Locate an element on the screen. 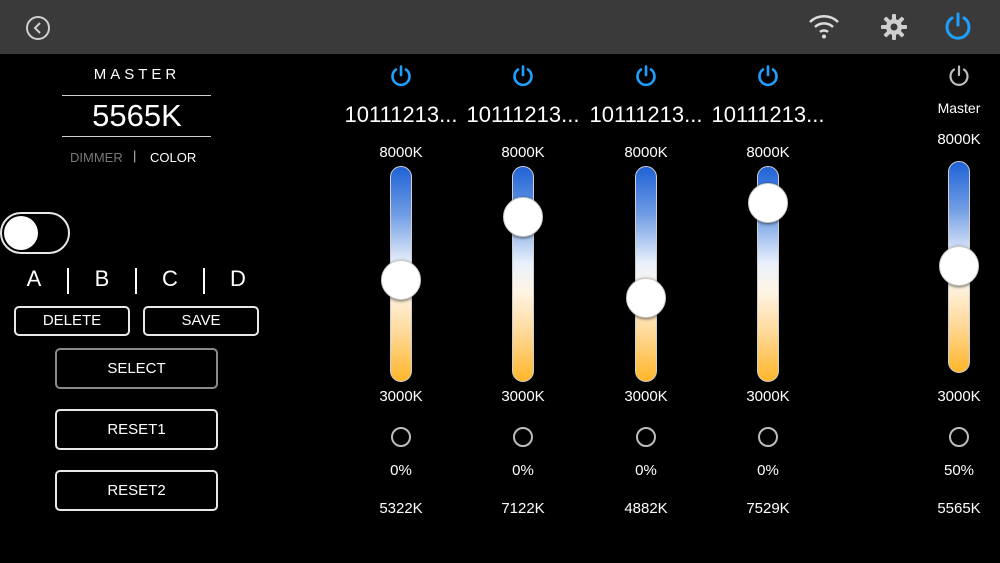 The height and width of the screenshot is (563, 1000). master-toggle is located at coordinates (35, 233).